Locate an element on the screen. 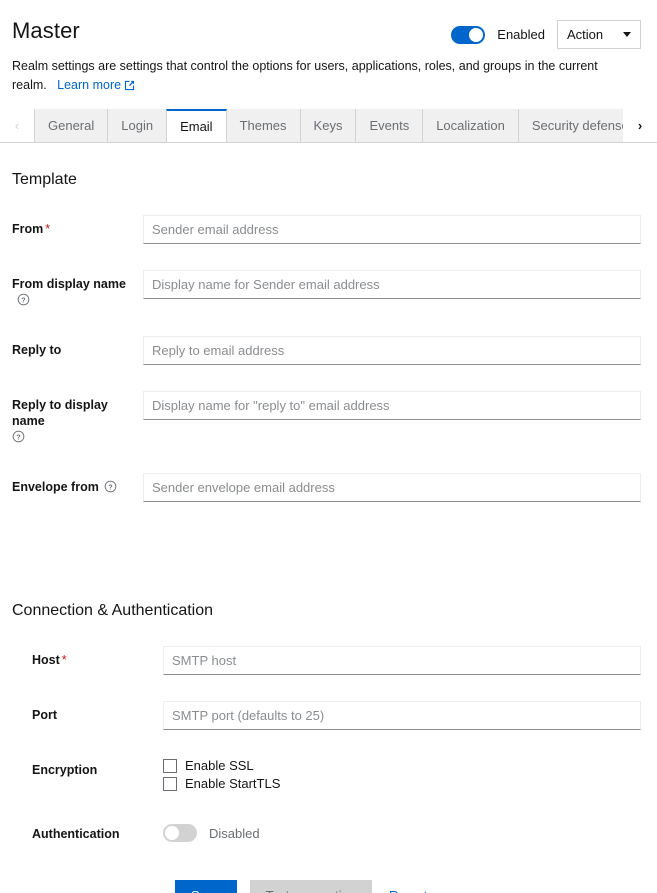 This screenshot has height=893, width=657. external-link-icon is located at coordinates (129, 87).